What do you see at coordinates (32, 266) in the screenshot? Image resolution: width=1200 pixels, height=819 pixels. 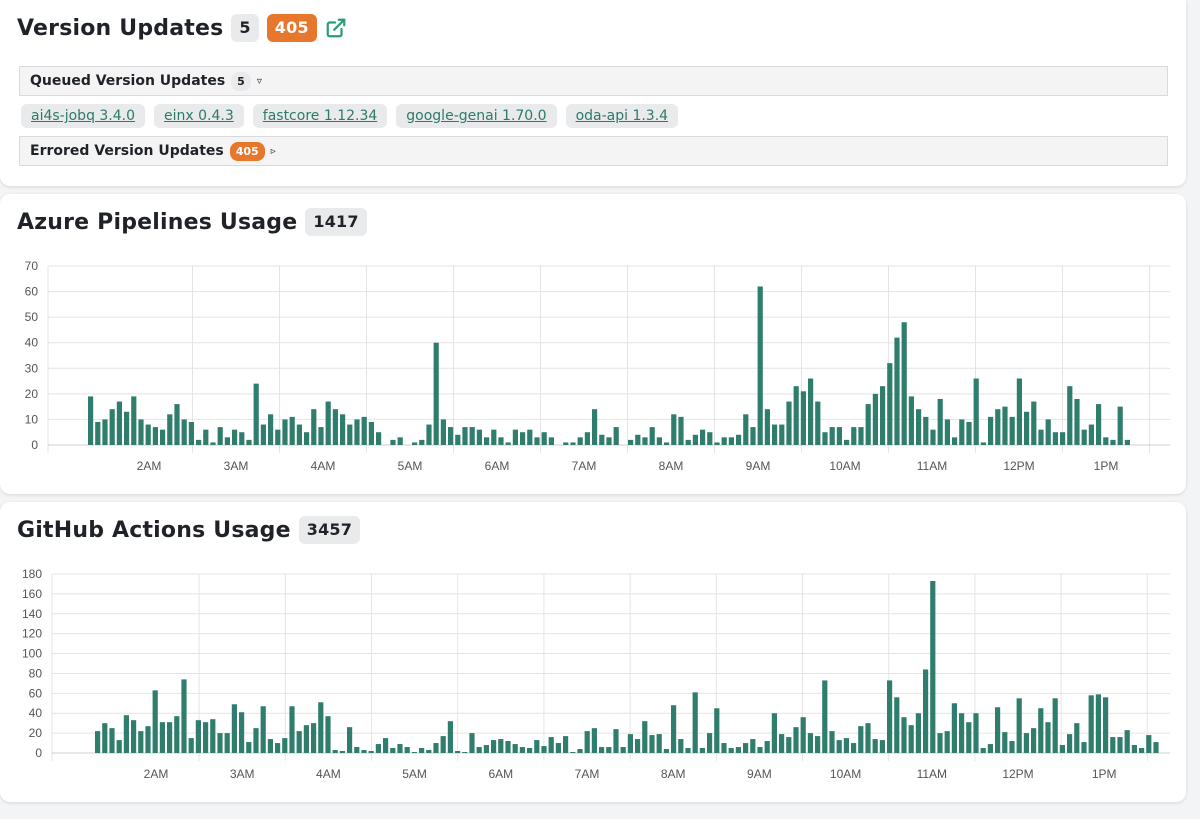 I see `y-tick-label: 70` at bounding box center [32, 266].